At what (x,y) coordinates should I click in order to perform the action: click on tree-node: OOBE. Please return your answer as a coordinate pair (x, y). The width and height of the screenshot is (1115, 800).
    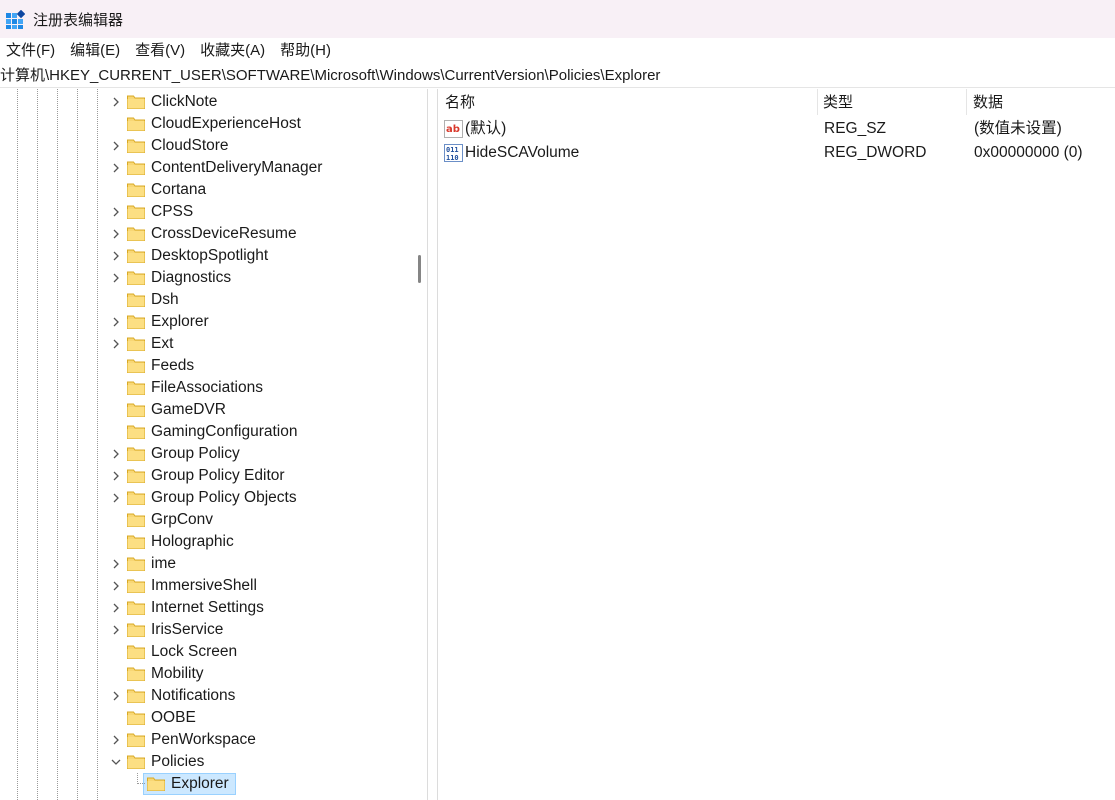
    Looking at the image, I should click on (205, 718).